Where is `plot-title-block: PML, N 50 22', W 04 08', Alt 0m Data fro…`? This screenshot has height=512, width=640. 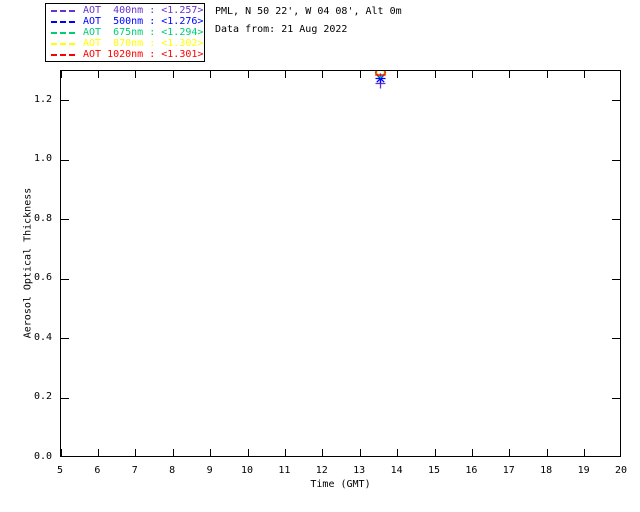
plot-title-block: PML, N 50 22', W 04 08', Alt 0m Data fro… is located at coordinates (308, 21).